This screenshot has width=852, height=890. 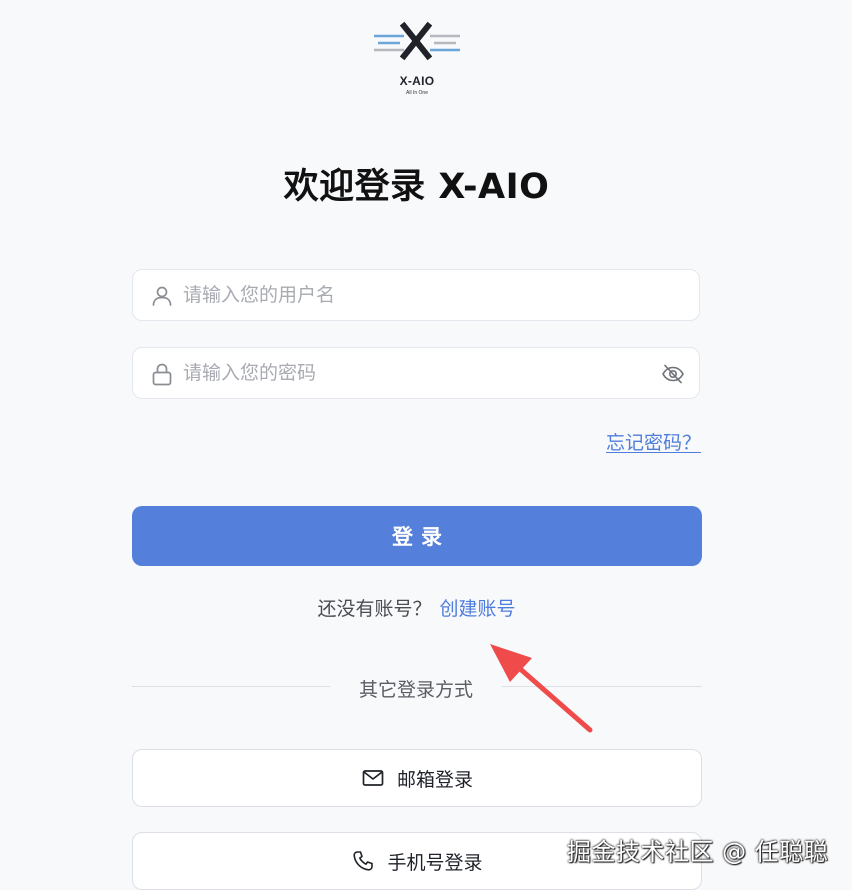 What do you see at coordinates (434, 779) in the screenshot?
I see `email-login-label: 邮箱登录` at bounding box center [434, 779].